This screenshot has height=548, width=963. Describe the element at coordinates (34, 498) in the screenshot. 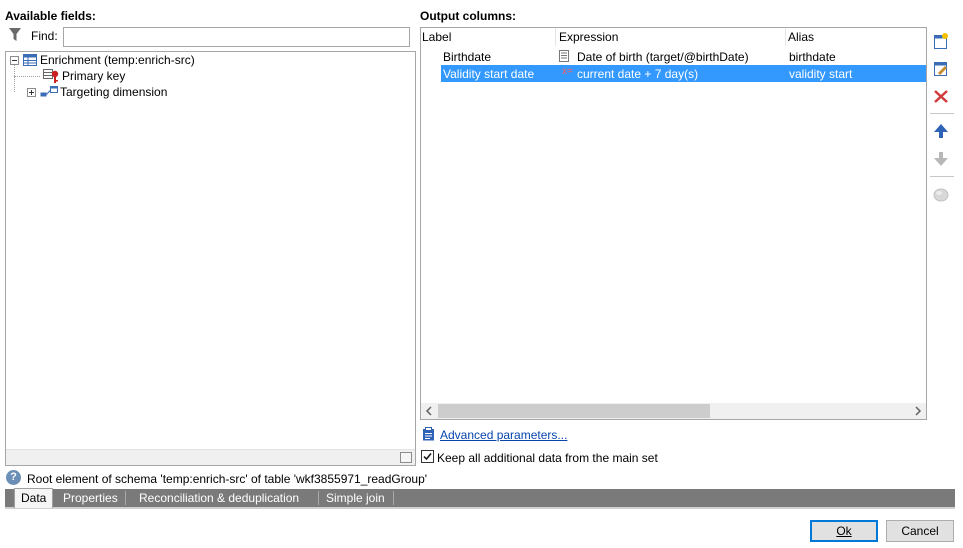

I see `tab-data: Data` at that location.